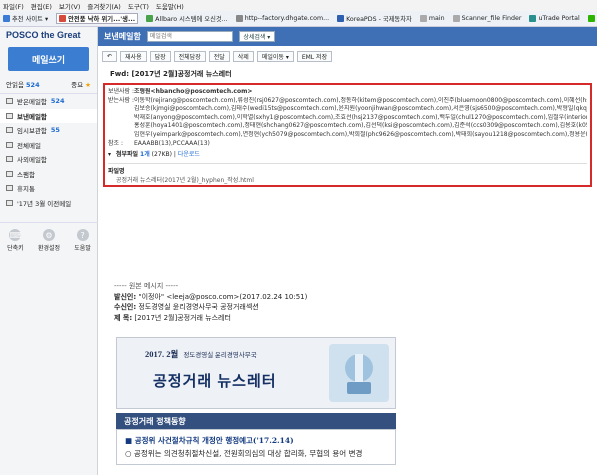  What do you see at coordinates (82, 240) in the screenshot?
I see `help-button: ? 도움말` at bounding box center [82, 240].